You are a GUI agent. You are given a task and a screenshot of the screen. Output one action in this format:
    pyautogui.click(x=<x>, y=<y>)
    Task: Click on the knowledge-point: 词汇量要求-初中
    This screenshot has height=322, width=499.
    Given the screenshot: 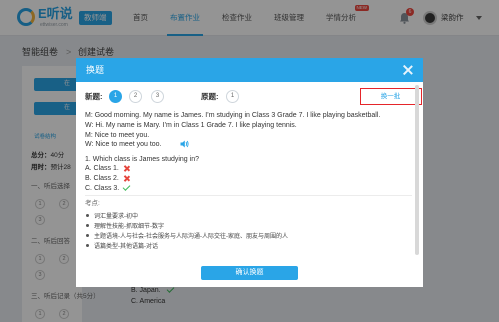 What is the action you would take?
    pyautogui.click(x=111, y=217)
    